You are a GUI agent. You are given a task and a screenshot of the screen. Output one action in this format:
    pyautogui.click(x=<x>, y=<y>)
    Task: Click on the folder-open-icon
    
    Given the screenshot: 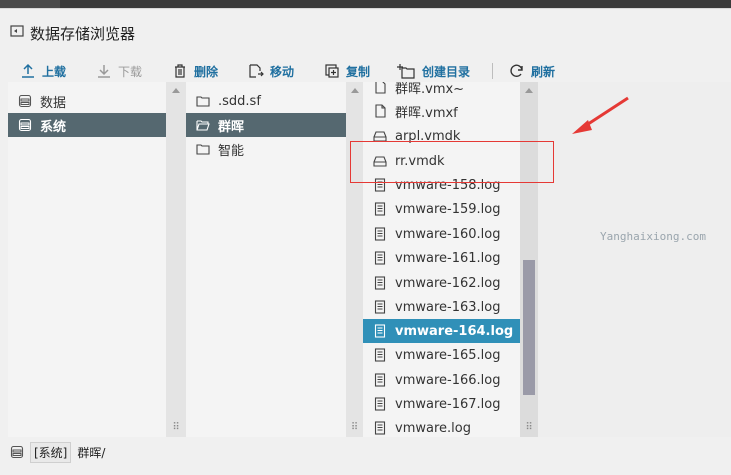 What is the action you would take?
    pyautogui.click(x=203, y=125)
    